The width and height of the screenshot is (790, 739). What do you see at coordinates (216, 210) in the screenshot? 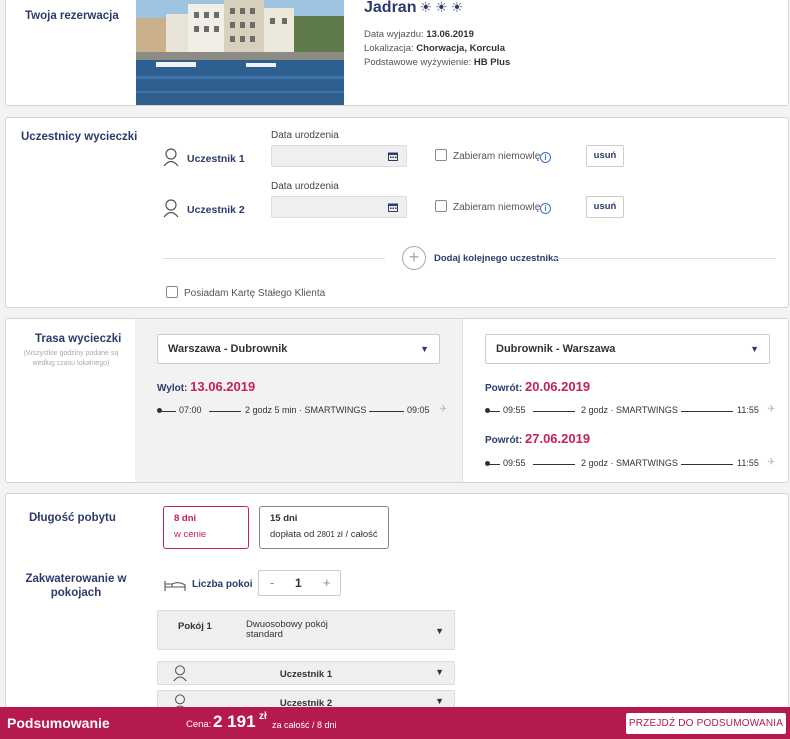
I see `participant-name: Uczestnik 2` at bounding box center [216, 210].